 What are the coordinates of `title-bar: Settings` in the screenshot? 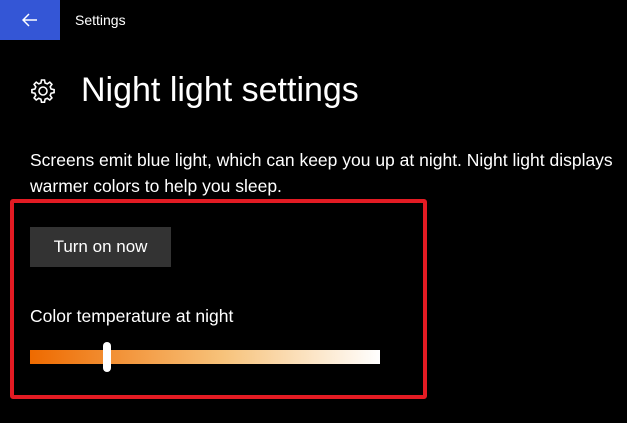 It's located at (313, 20).